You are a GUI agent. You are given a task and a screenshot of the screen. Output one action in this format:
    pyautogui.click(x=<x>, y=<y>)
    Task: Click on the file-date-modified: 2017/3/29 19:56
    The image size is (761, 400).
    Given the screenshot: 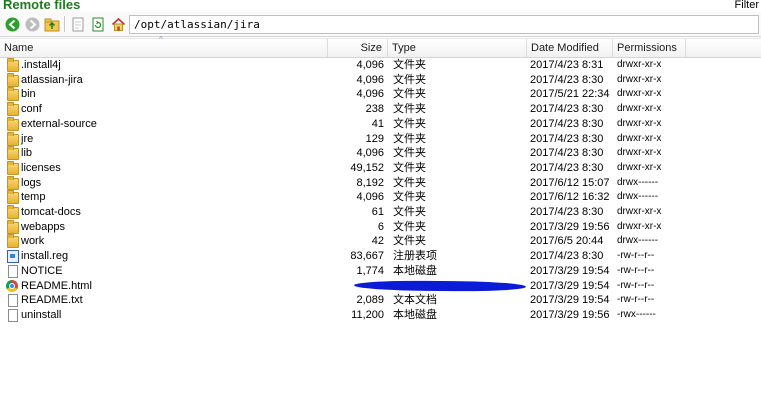 What is the action you would take?
    pyautogui.click(x=570, y=314)
    